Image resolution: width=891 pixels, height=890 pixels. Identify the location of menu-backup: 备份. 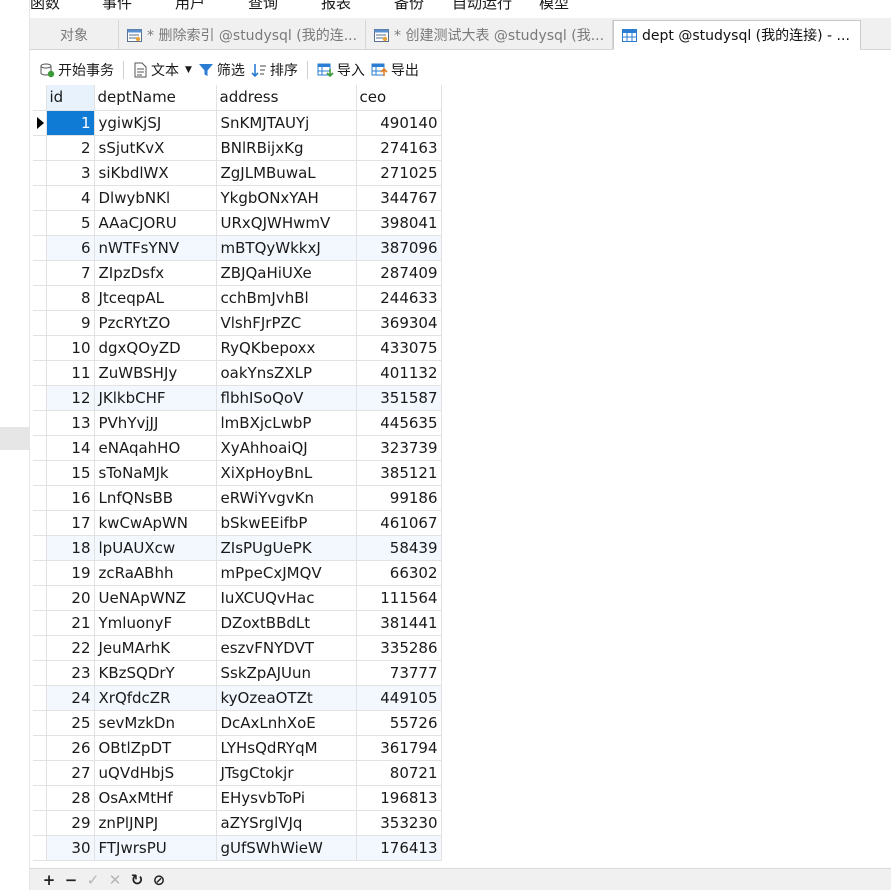
(409, 6).